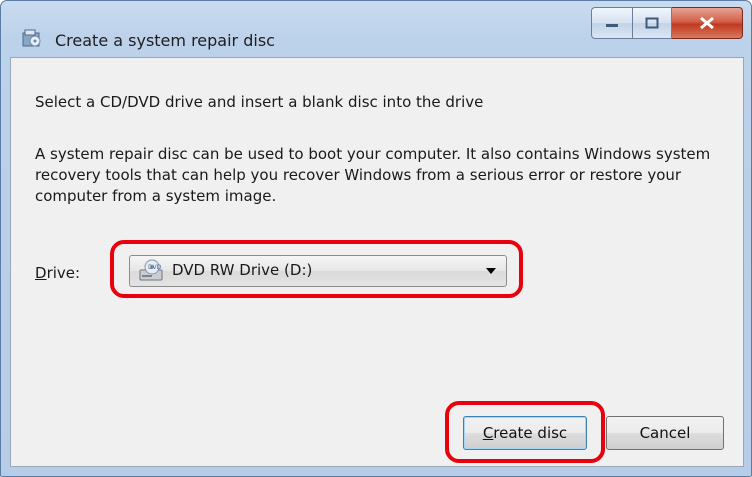  What do you see at coordinates (376, 25) in the screenshot?
I see `title-bar: Create a system repair disc` at bounding box center [376, 25].